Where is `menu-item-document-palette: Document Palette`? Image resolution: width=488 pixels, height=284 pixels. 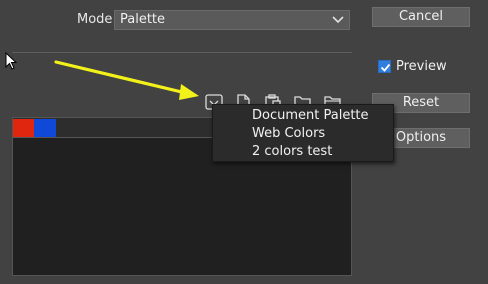 menu-item-document-palette: Document Palette is located at coordinates (310, 115).